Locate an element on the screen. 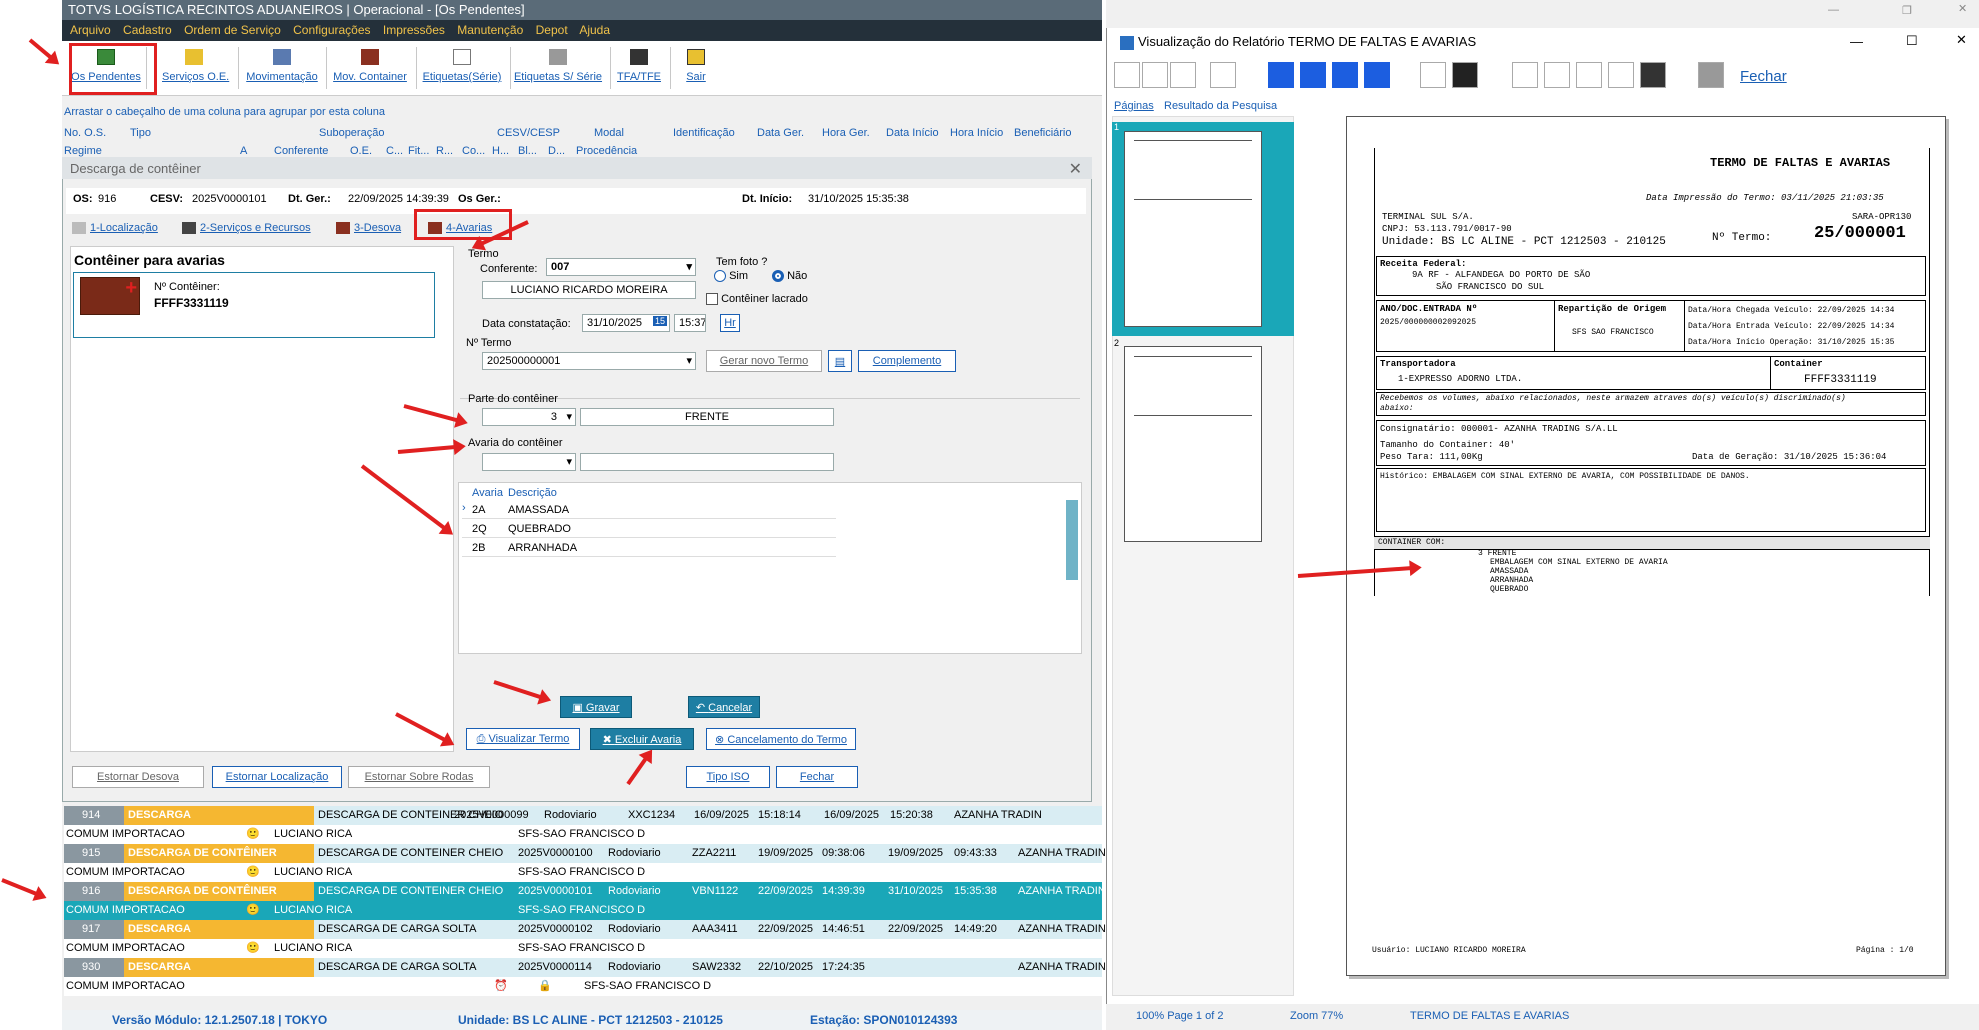 The image size is (1979, 1030). print-setup-icon is located at coordinates (1557, 75).